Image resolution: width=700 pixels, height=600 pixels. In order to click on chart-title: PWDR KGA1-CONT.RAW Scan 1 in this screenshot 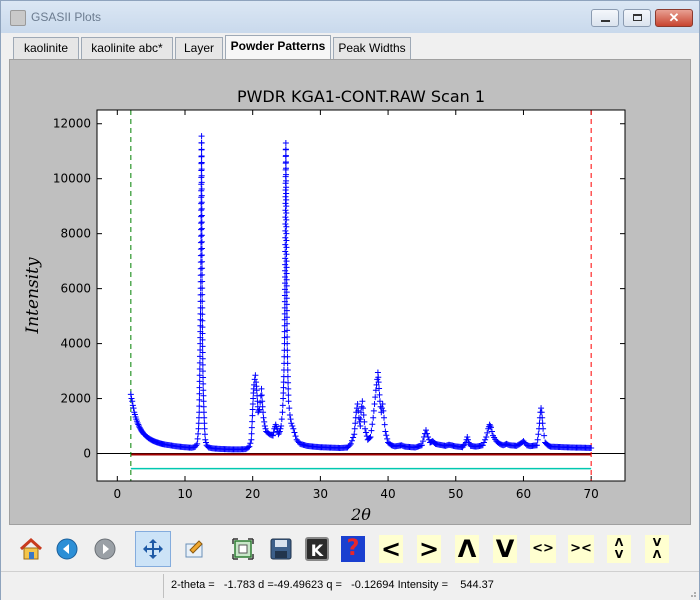, I will do `click(361, 96)`.